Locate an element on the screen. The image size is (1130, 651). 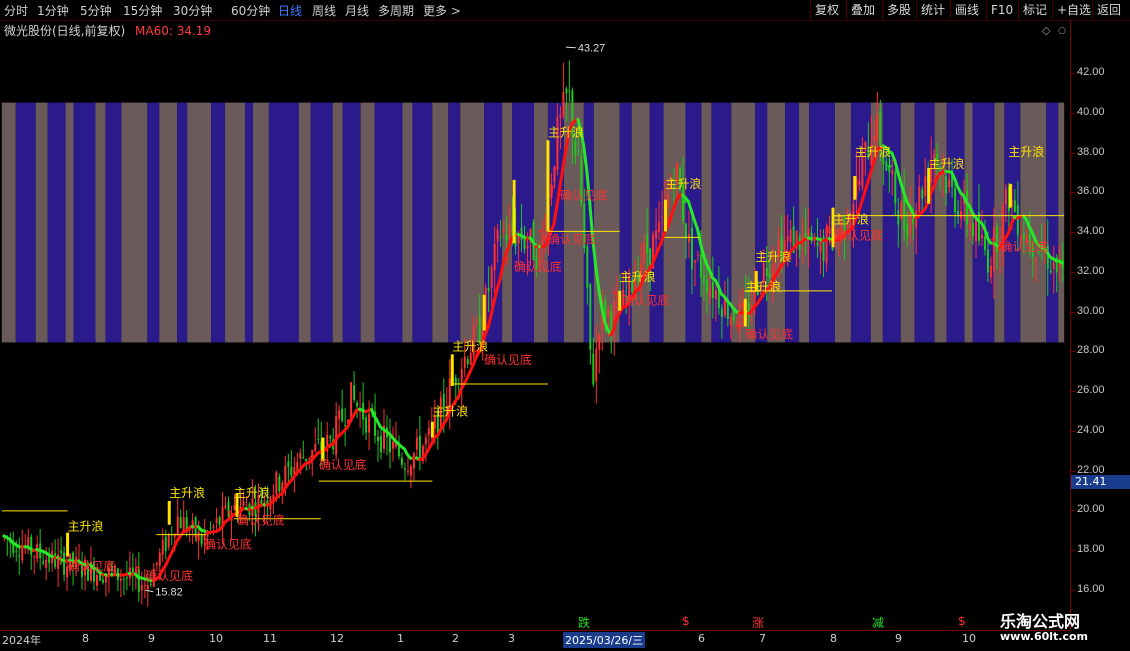
low-marker-line is located at coordinates (149, 591).